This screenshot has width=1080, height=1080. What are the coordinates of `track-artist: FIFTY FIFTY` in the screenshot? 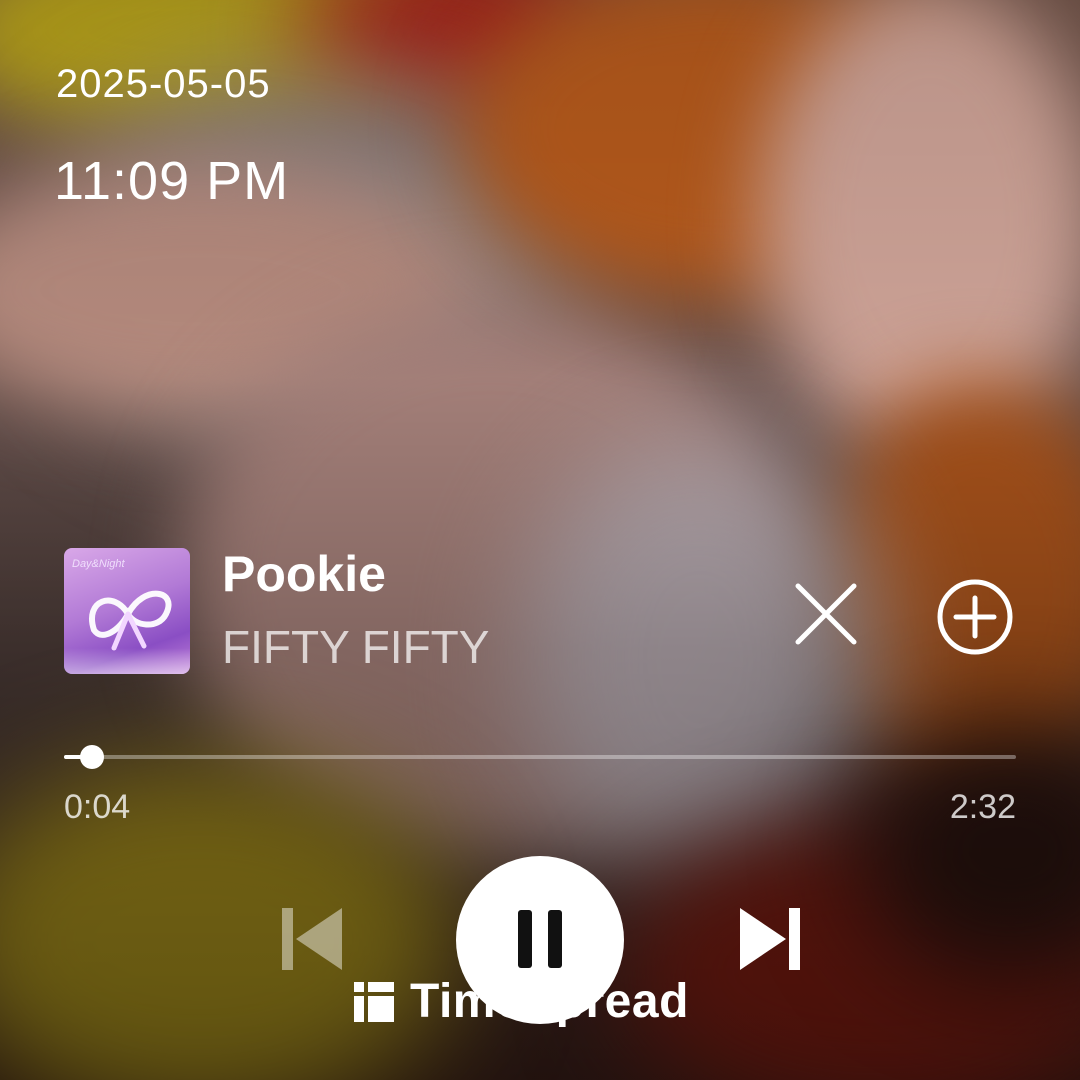 It's located at (356, 647).